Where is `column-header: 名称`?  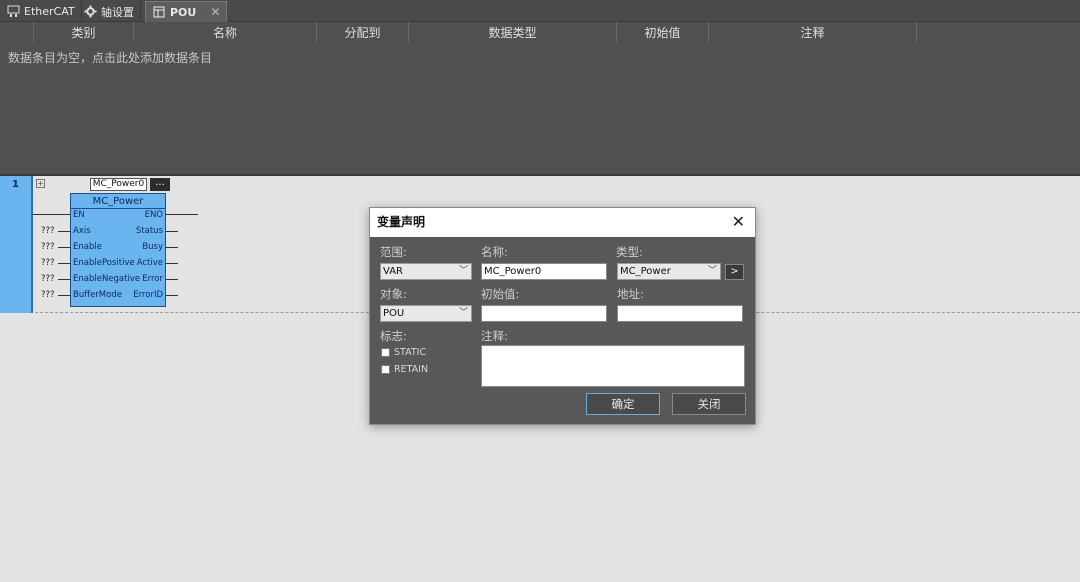 column-header: 名称 is located at coordinates (225, 32).